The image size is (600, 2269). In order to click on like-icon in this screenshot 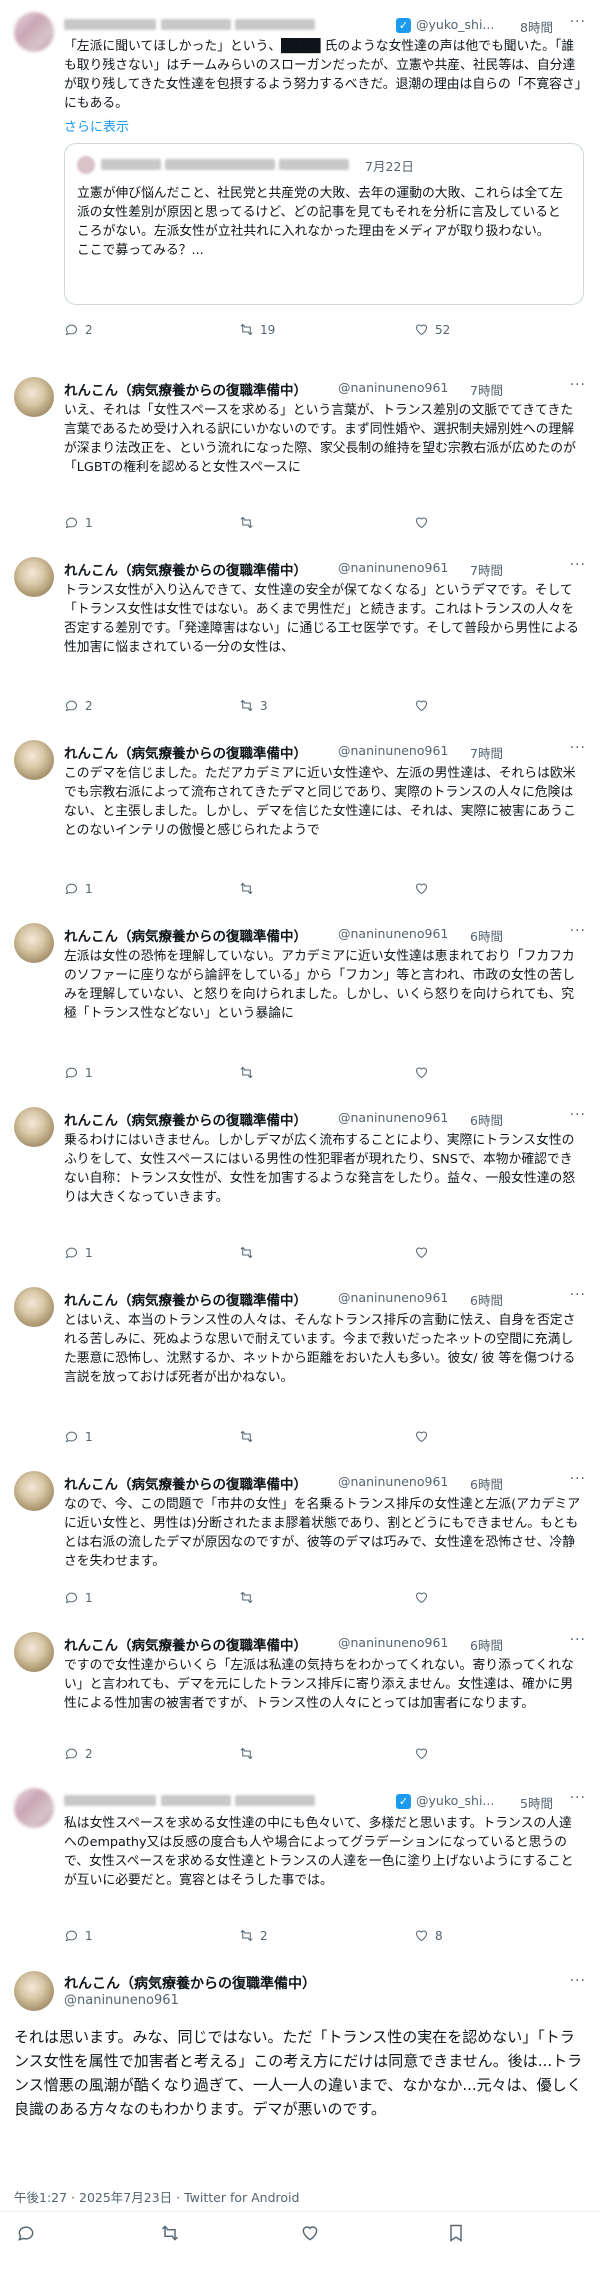, I will do `click(421, 1437)`.